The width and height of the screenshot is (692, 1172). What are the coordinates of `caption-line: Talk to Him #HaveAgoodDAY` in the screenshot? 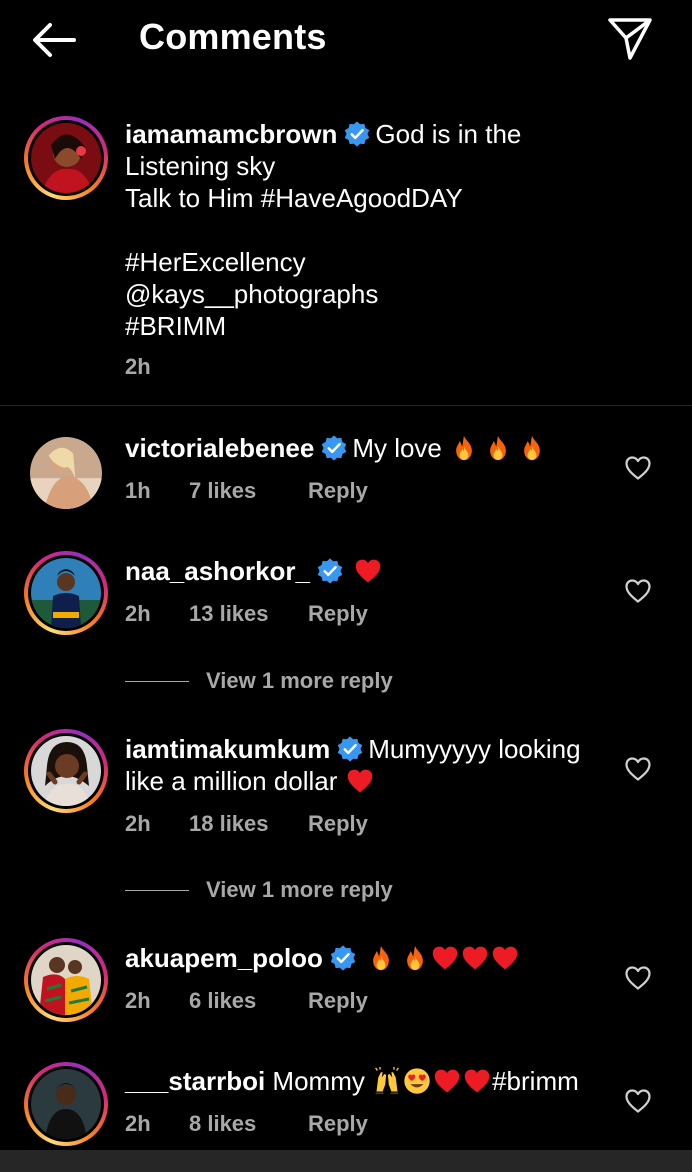 It's located at (294, 198).